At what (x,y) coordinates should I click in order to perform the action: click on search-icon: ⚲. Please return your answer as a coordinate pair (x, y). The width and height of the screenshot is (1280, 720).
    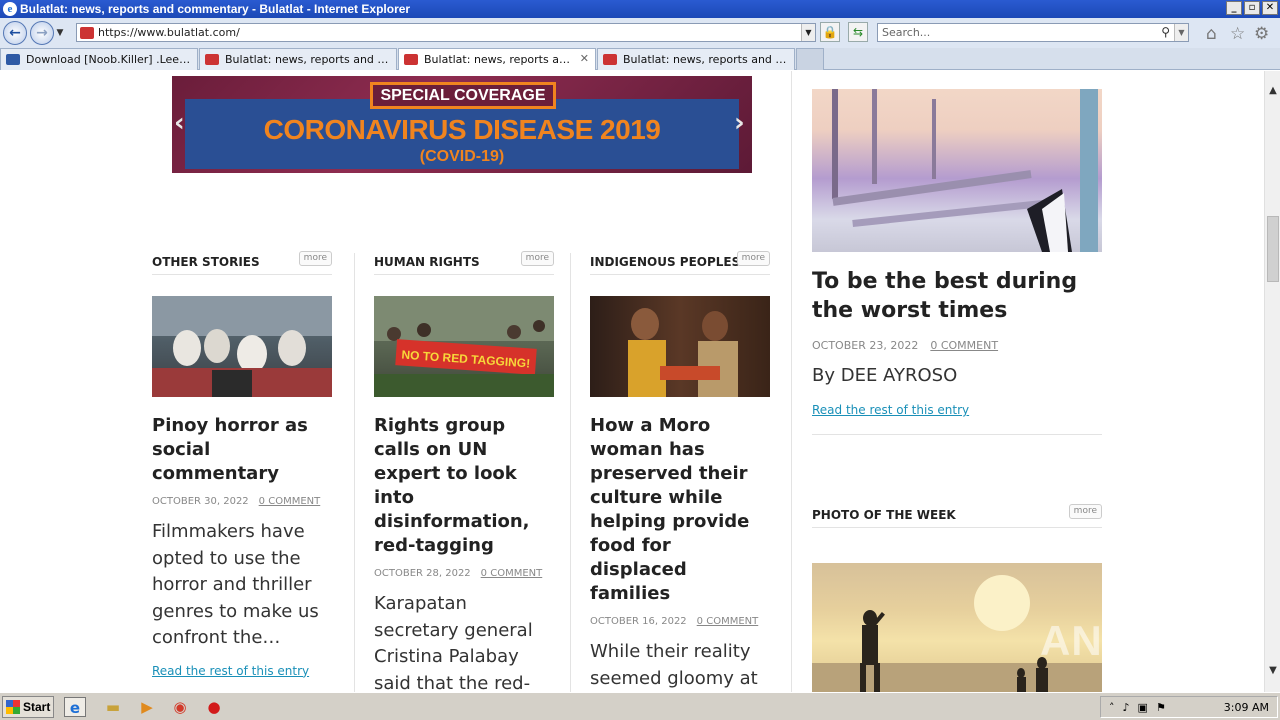
    Looking at the image, I should click on (1165, 32).